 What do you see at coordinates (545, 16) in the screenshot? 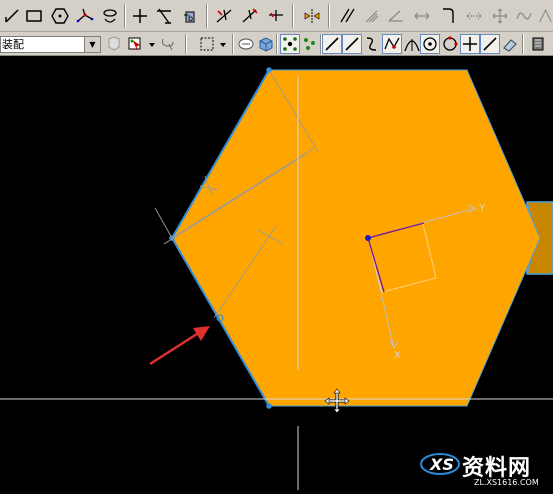
I see `more-tools-icon` at bounding box center [545, 16].